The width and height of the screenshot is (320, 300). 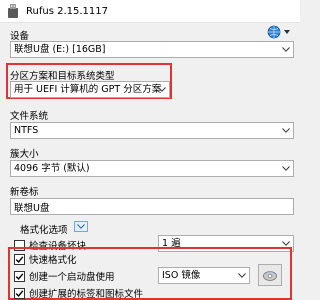 I want to click on cluster-size-select-value: 4096 字节 (默认), so click(x=52, y=168).